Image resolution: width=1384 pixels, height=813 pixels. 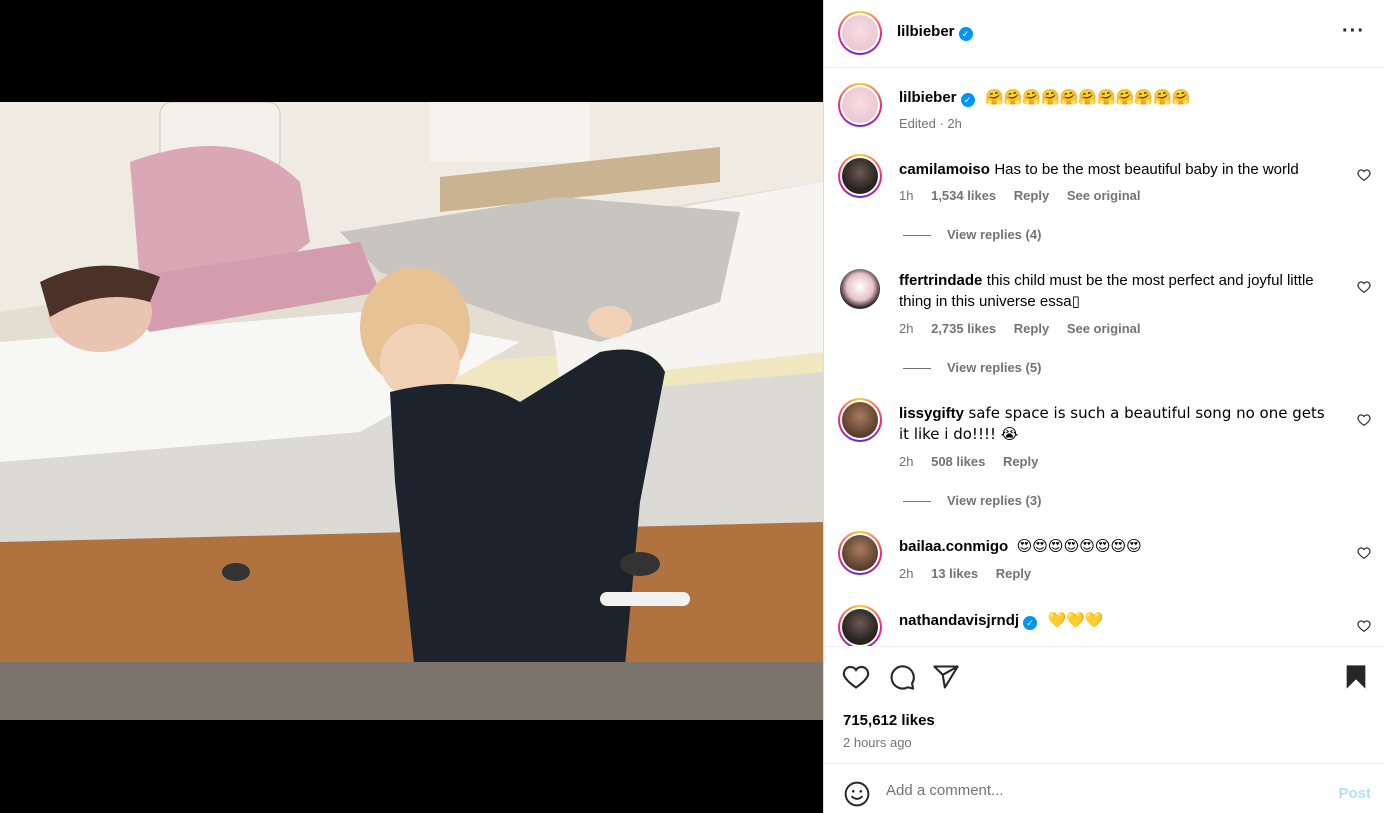 What do you see at coordinates (889, 720) in the screenshot?
I see `like-count: 715,612 likes` at bounding box center [889, 720].